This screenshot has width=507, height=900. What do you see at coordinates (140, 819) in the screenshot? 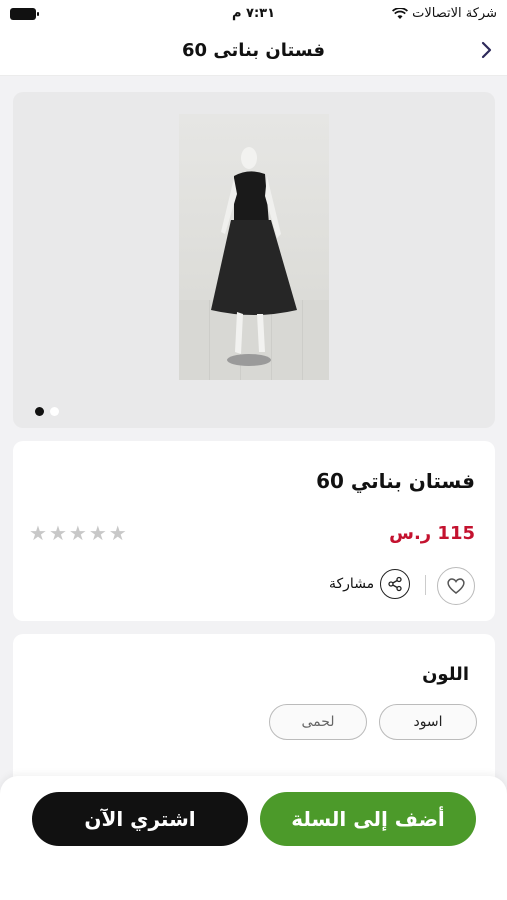
I see `buy-now-button: اشتري الآن` at bounding box center [140, 819].